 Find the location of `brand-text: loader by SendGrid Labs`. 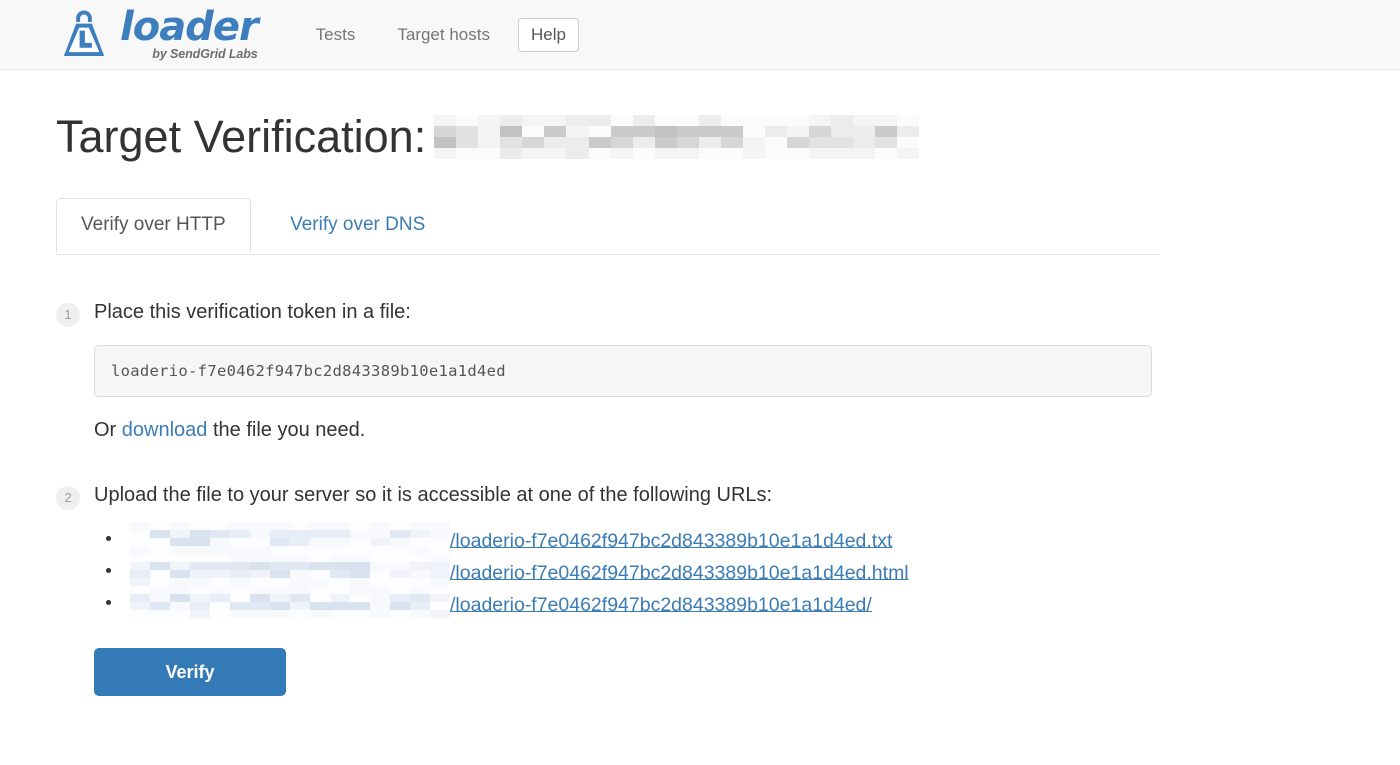

brand-text: loader by SendGrid Labs is located at coordinates (189, 33).